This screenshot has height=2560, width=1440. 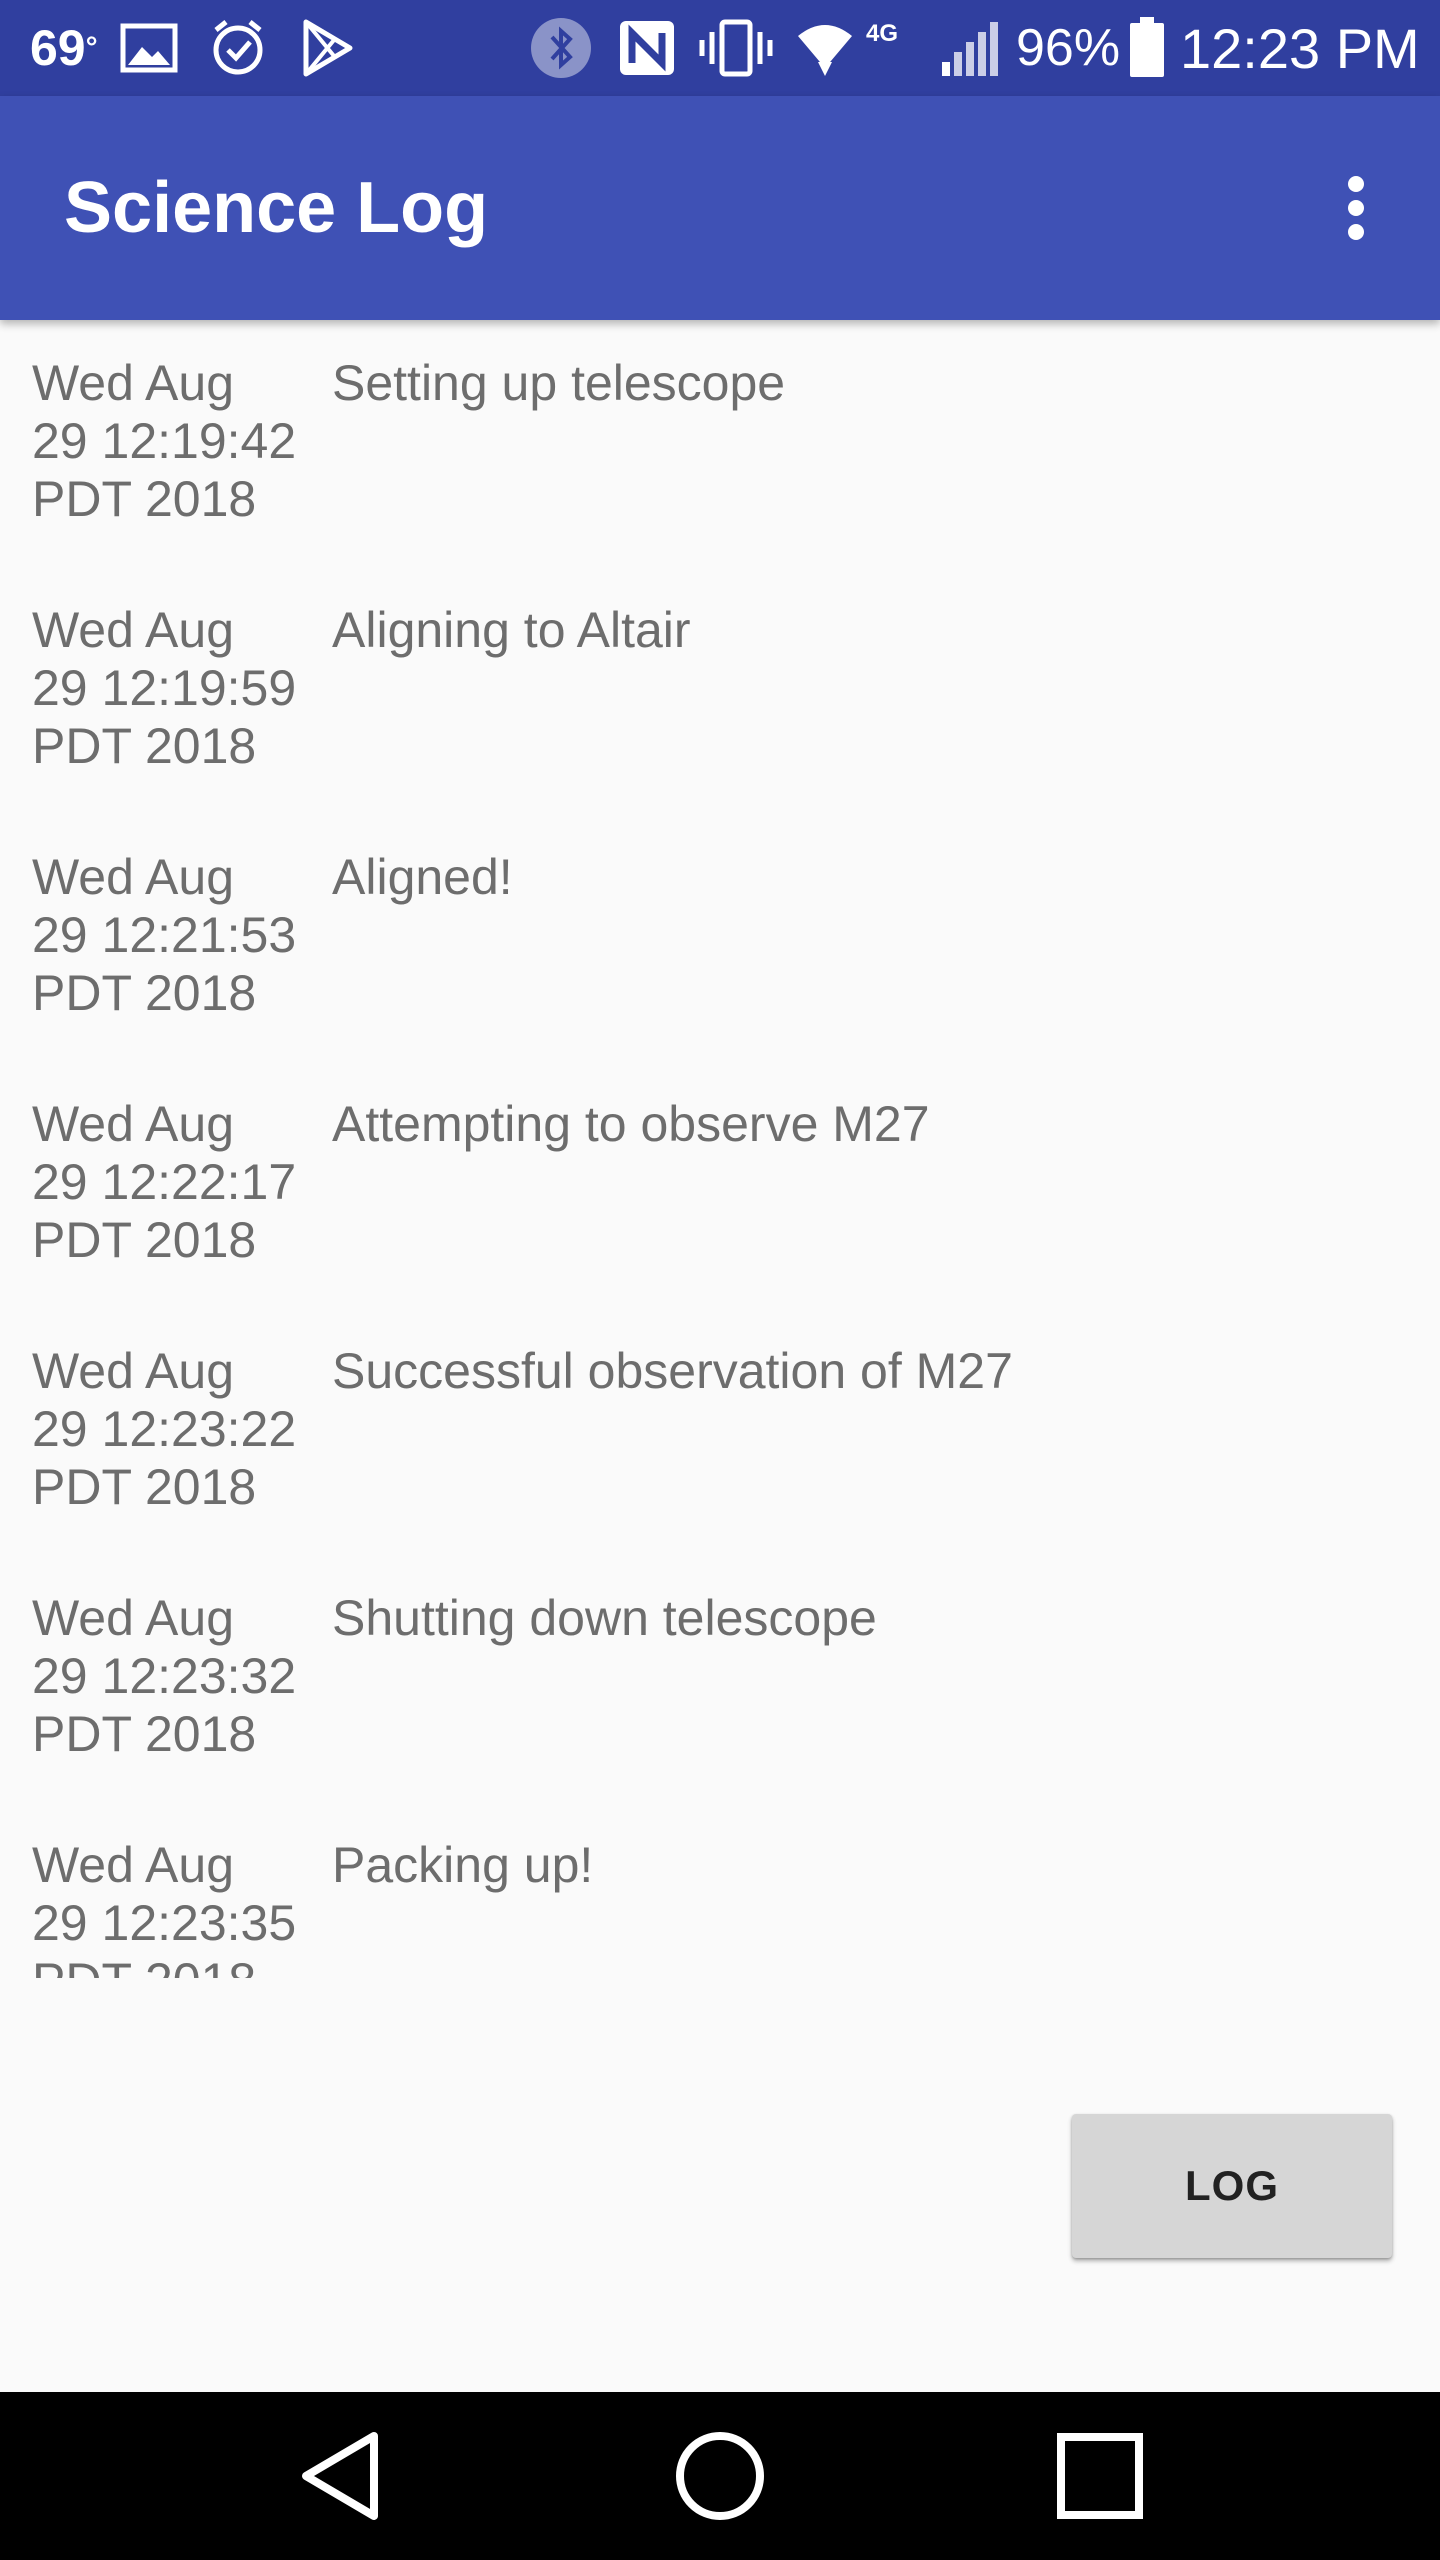 What do you see at coordinates (672, 1371) in the screenshot?
I see `log-entry-message: Successful observation of M27` at bounding box center [672, 1371].